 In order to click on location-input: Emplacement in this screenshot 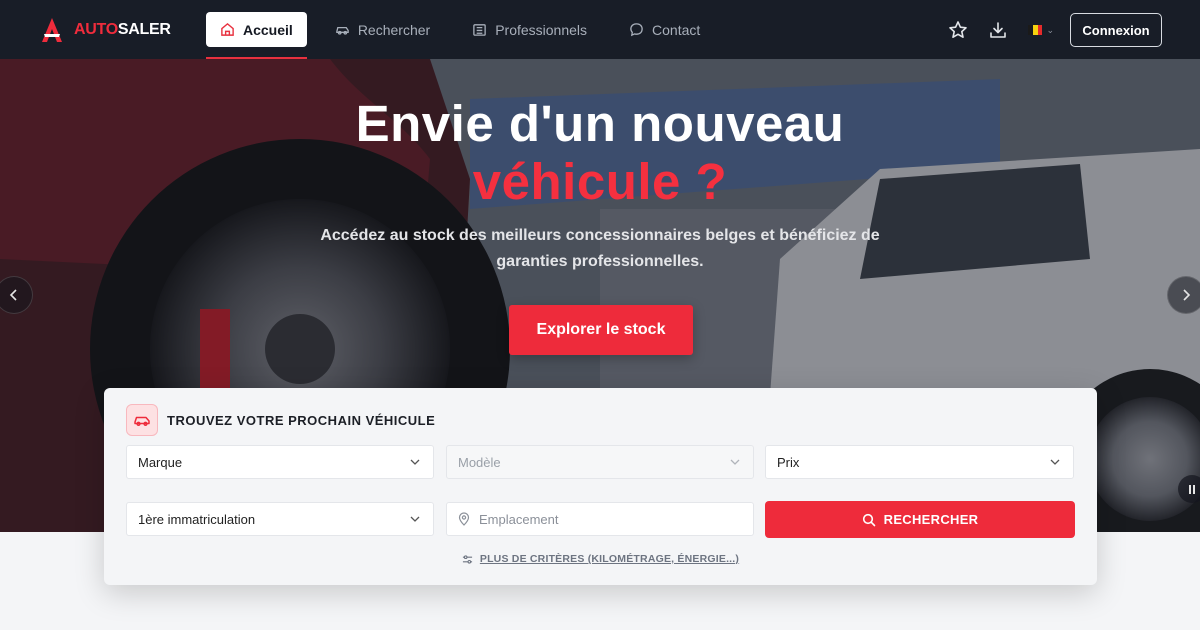, I will do `click(600, 519)`.